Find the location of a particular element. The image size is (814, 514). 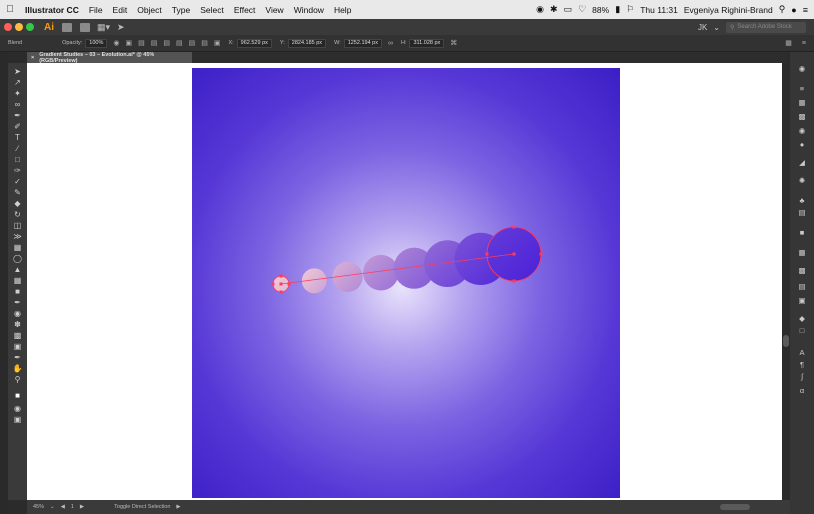

rotate-icon: ↻ is located at coordinates (17, 215).